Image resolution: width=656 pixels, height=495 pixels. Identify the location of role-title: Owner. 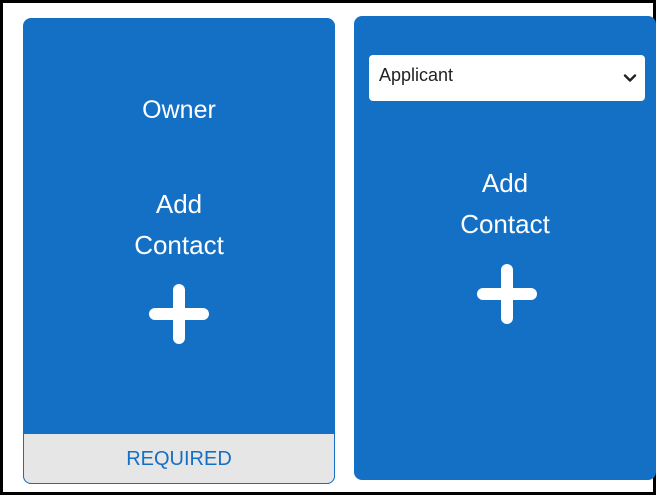
(179, 110).